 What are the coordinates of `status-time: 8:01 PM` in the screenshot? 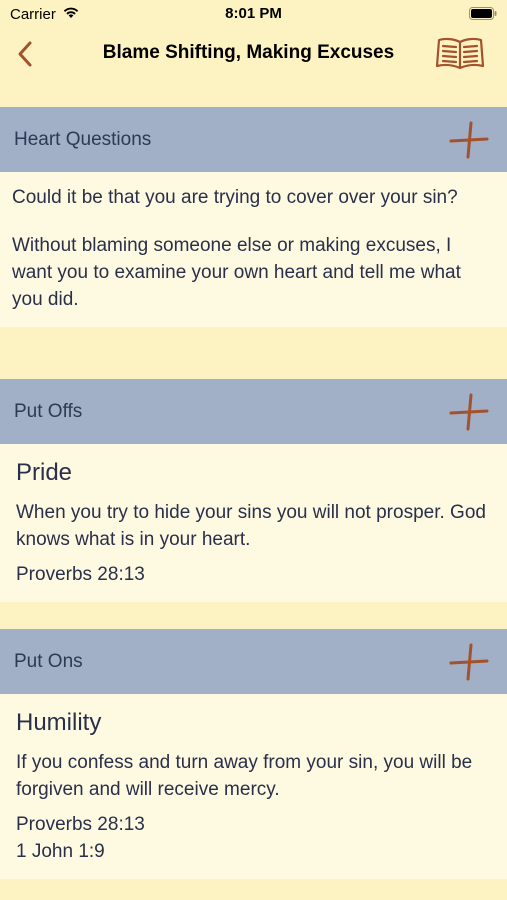 It's located at (253, 13).